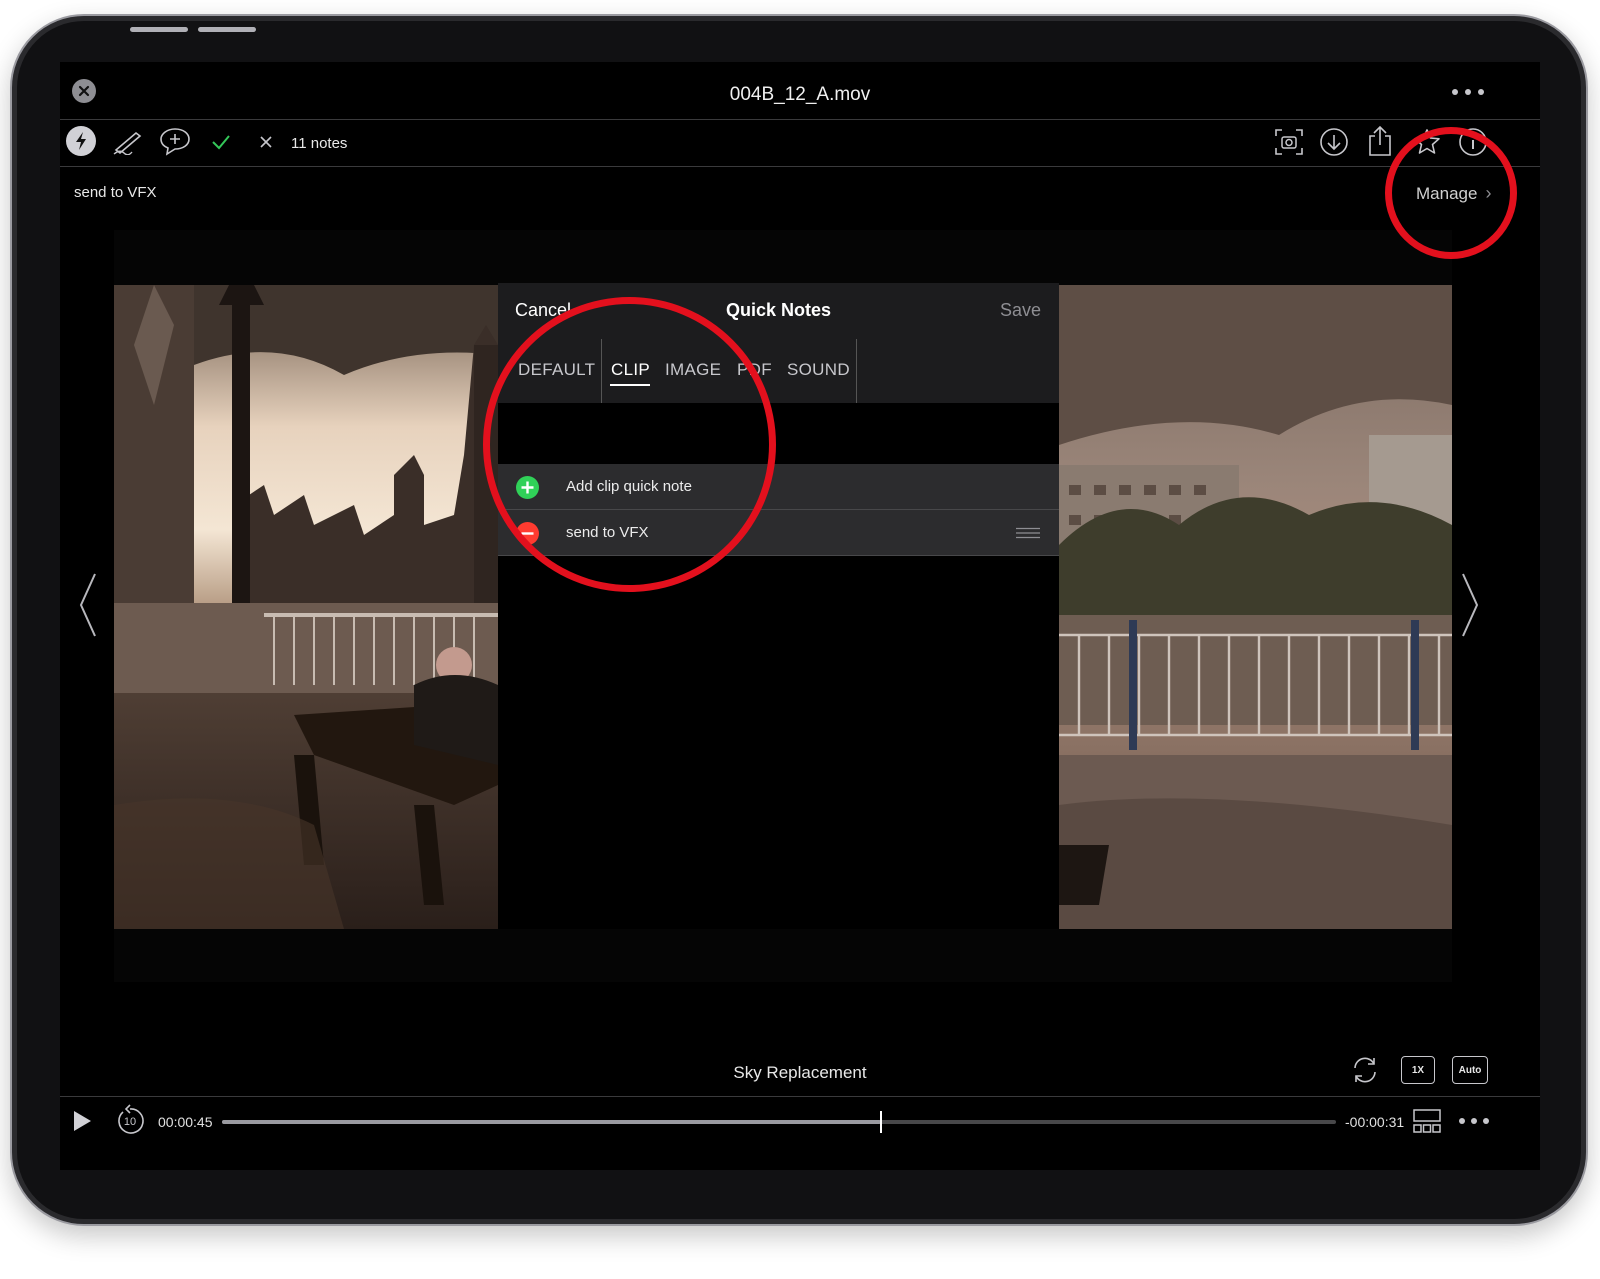 Image resolution: width=1600 pixels, height=1279 pixels. I want to click on add-comment-icon, so click(175, 141).